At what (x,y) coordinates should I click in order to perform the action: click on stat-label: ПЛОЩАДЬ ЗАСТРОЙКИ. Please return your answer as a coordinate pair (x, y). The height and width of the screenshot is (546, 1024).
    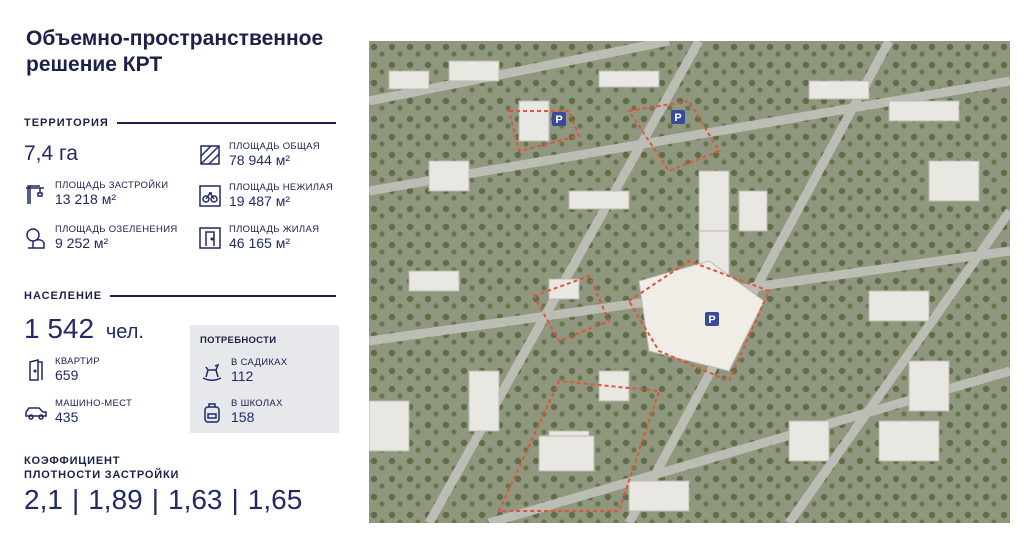
    Looking at the image, I should click on (112, 185).